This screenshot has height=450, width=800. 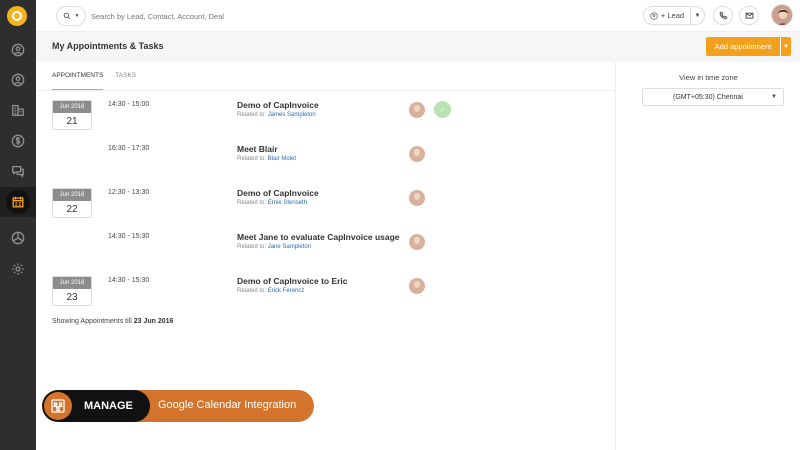 I want to click on lead-dropdown-button: ▼, so click(x=698, y=15).